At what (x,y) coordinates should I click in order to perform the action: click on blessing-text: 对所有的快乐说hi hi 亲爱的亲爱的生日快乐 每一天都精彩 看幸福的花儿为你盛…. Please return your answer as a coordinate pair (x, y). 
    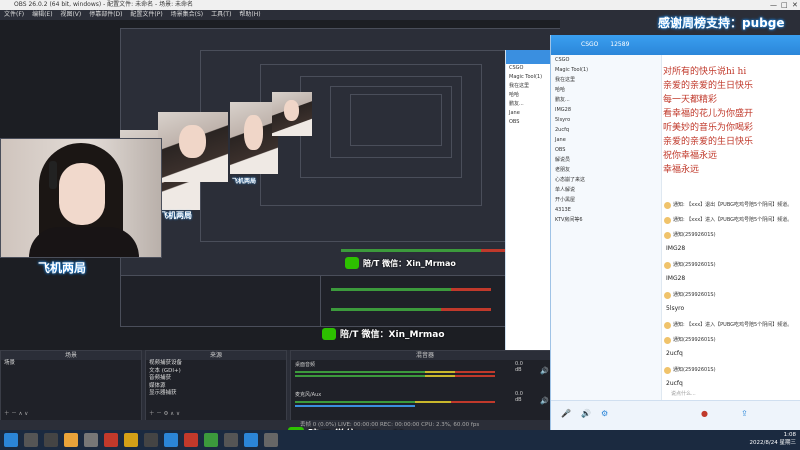
    Looking at the image, I should click on (708, 121).